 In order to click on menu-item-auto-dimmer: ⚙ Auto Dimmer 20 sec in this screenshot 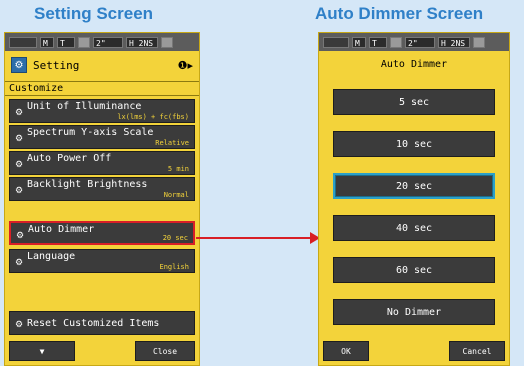, I will do `click(102, 233)`.